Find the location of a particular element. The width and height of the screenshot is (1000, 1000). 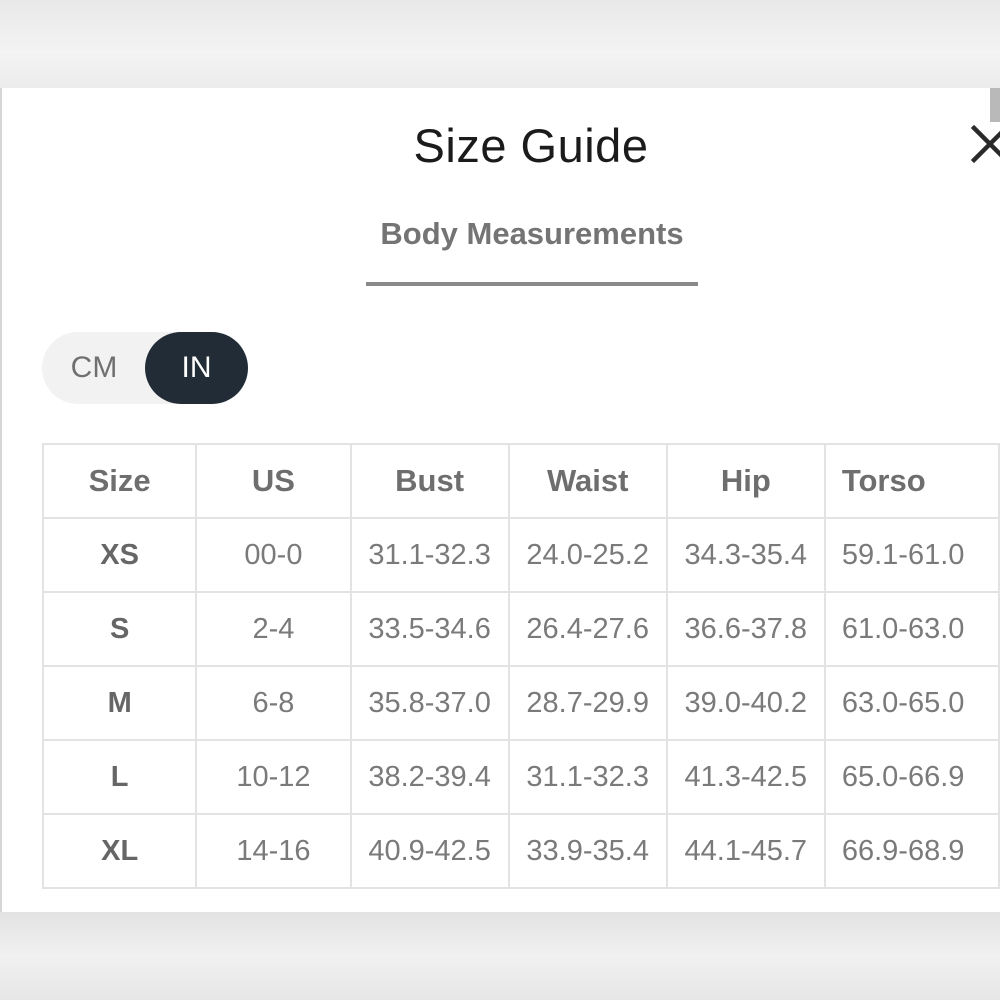

waist-cell: 24.0-25.2 is located at coordinates (587, 555).